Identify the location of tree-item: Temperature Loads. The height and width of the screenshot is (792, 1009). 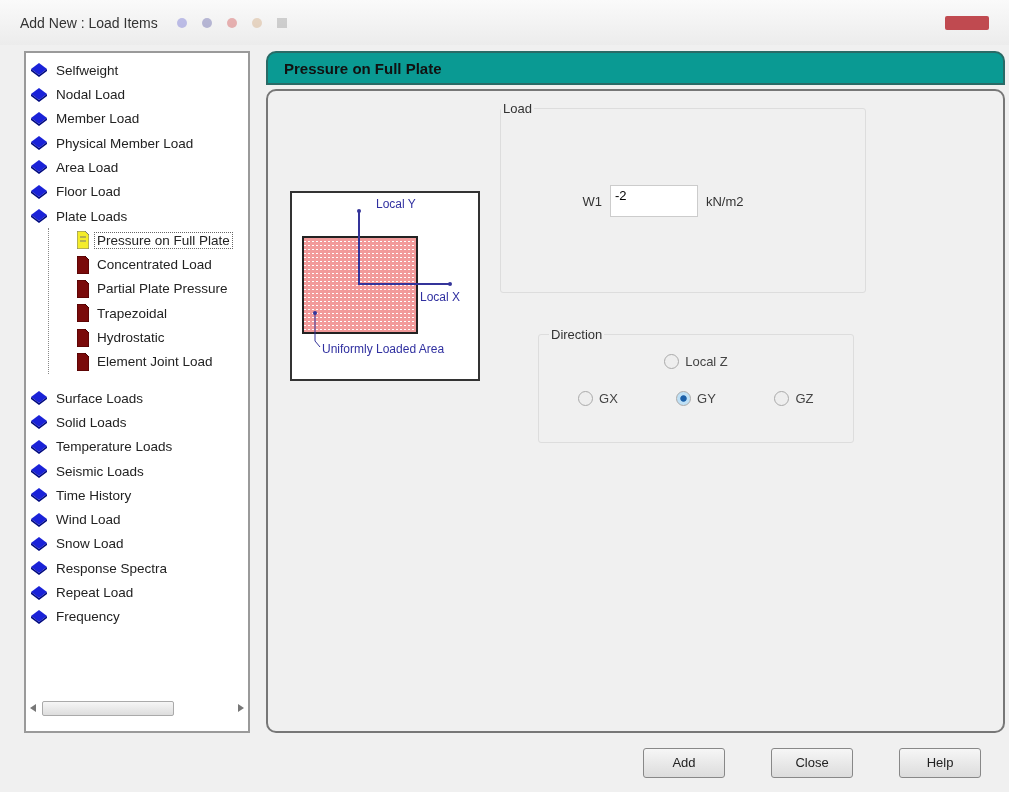
(139, 446).